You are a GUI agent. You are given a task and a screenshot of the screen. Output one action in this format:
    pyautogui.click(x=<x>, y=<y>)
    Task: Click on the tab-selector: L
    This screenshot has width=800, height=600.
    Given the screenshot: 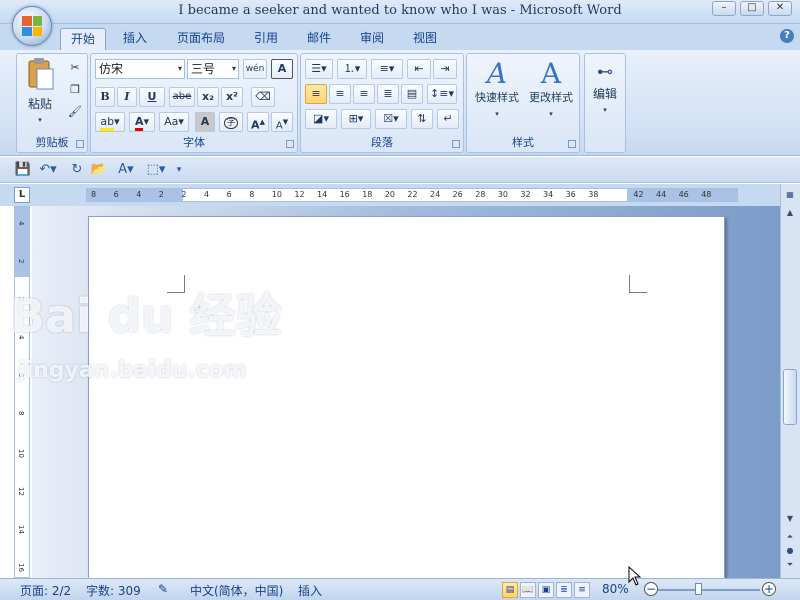 What is the action you would take?
    pyautogui.click(x=22, y=195)
    